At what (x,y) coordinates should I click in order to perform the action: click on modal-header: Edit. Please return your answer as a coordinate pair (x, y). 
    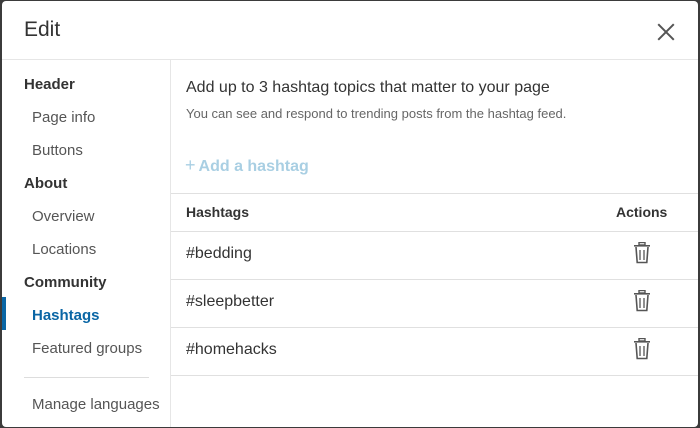
    Looking at the image, I should click on (350, 30).